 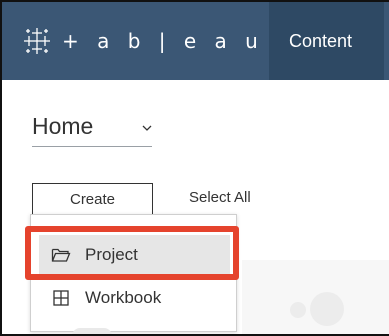 What do you see at coordinates (92, 199) in the screenshot?
I see `create-button: Create` at bounding box center [92, 199].